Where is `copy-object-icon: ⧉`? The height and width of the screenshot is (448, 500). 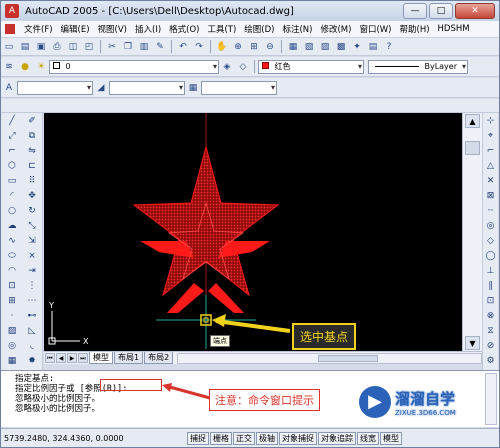
copy-object-icon: ⧉ is located at coordinates (32, 136).